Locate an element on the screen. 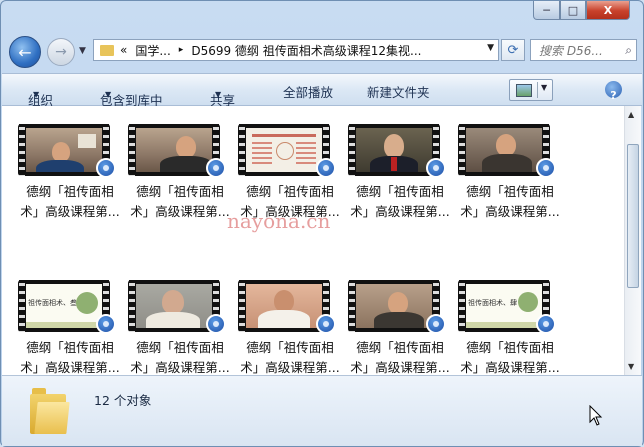 The image size is (644, 447). background-object is located at coordinates (87, 141).